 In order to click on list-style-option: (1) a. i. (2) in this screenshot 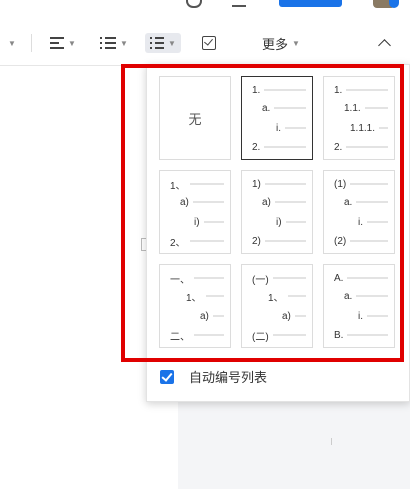, I will do `click(359, 212)`.